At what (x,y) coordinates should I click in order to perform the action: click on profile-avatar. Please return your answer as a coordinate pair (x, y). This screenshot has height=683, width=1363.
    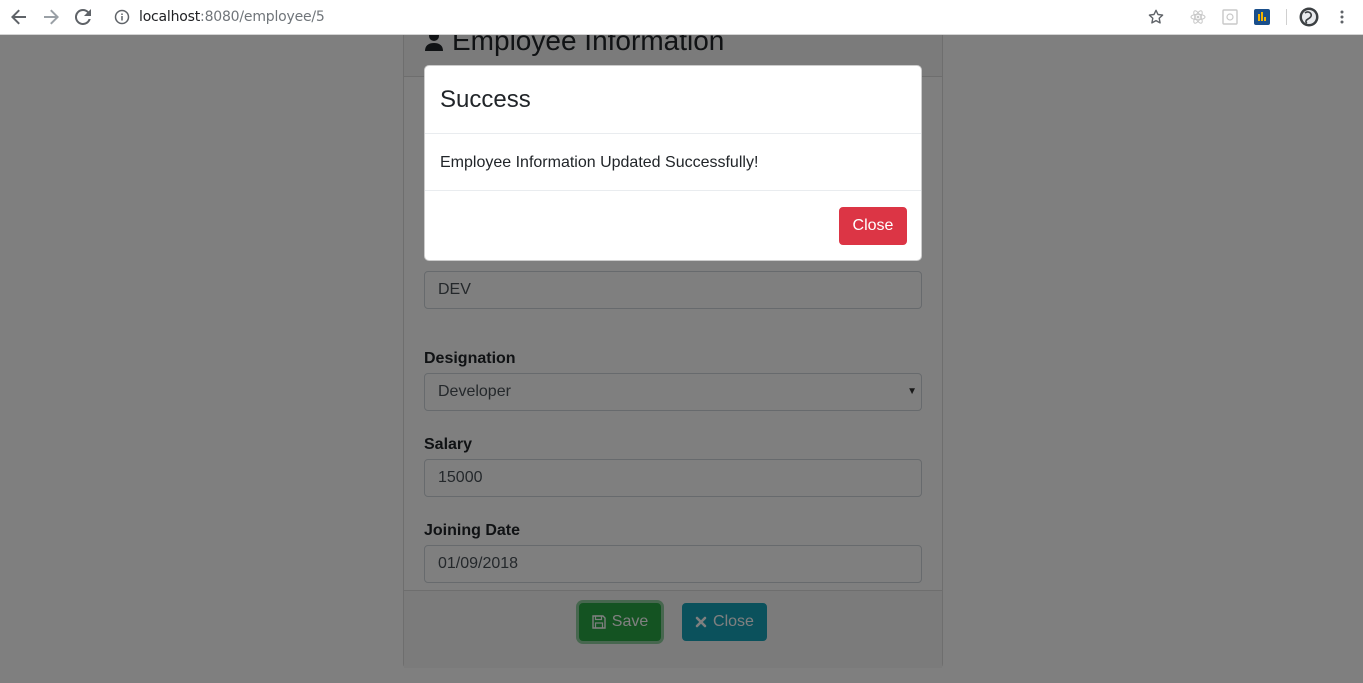
    Looking at the image, I should click on (1309, 17).